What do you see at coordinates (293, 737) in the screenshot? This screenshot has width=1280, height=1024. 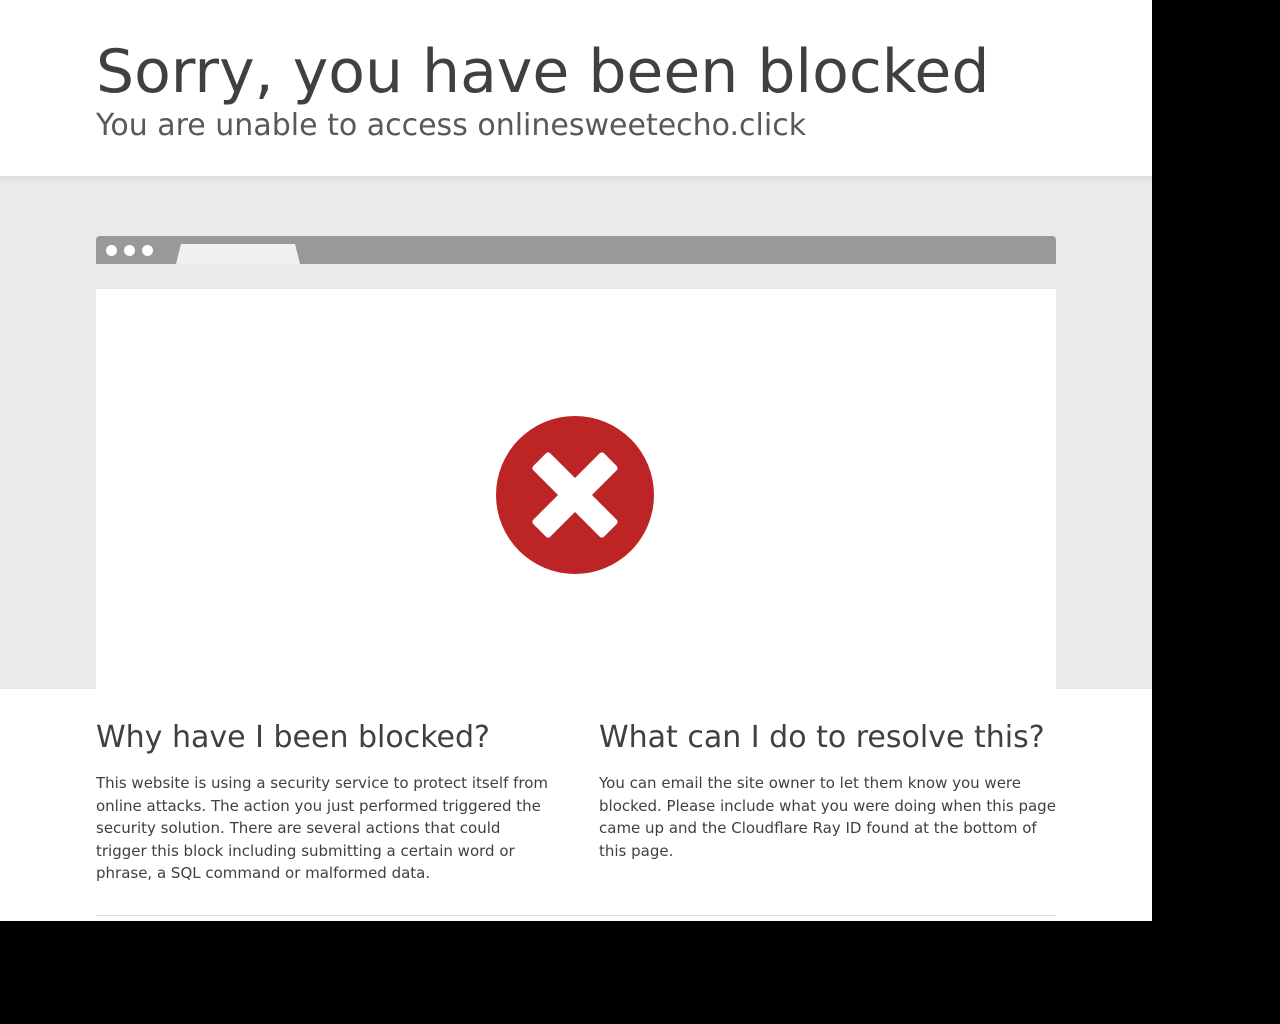 I see `why-blocked-heading: Why have I been blocked?` at bounding box center [293, 737].